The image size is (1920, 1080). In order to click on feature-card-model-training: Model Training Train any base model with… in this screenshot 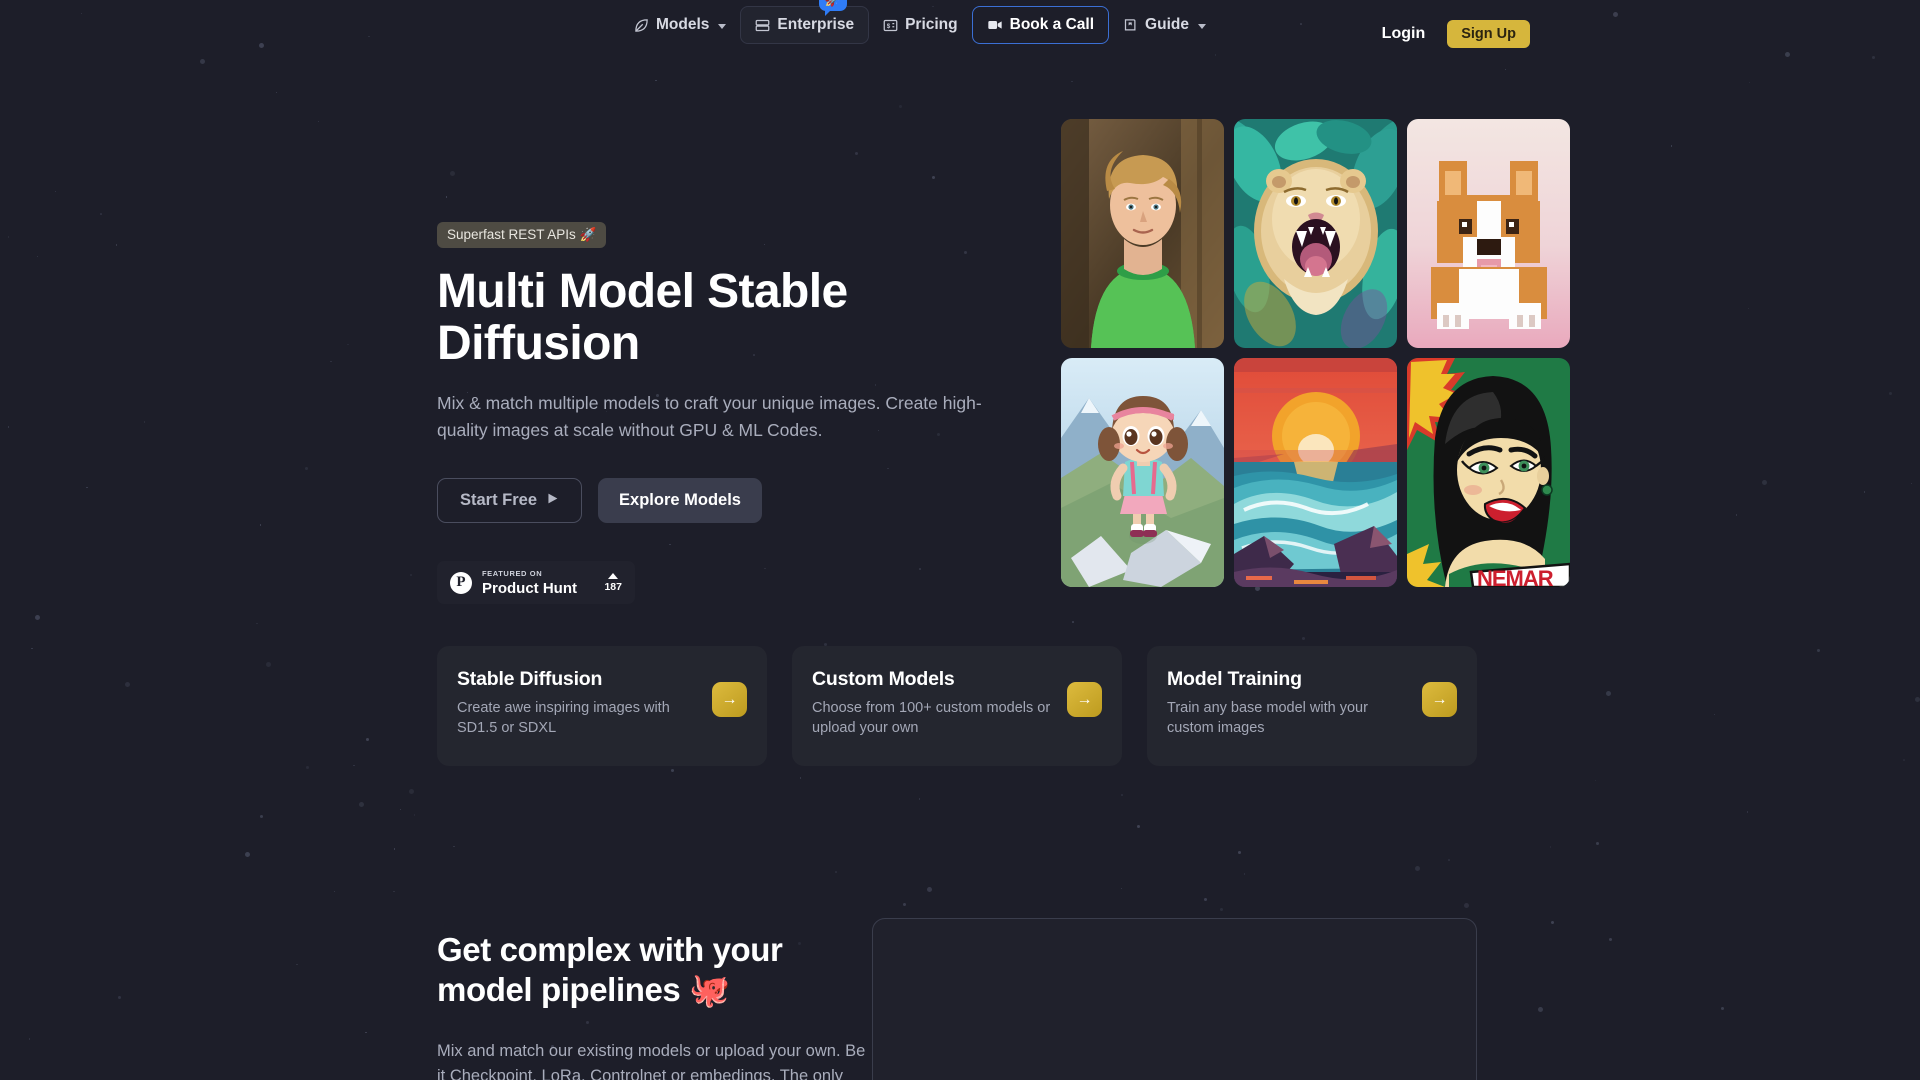, I will do `click(1312, 706)`.